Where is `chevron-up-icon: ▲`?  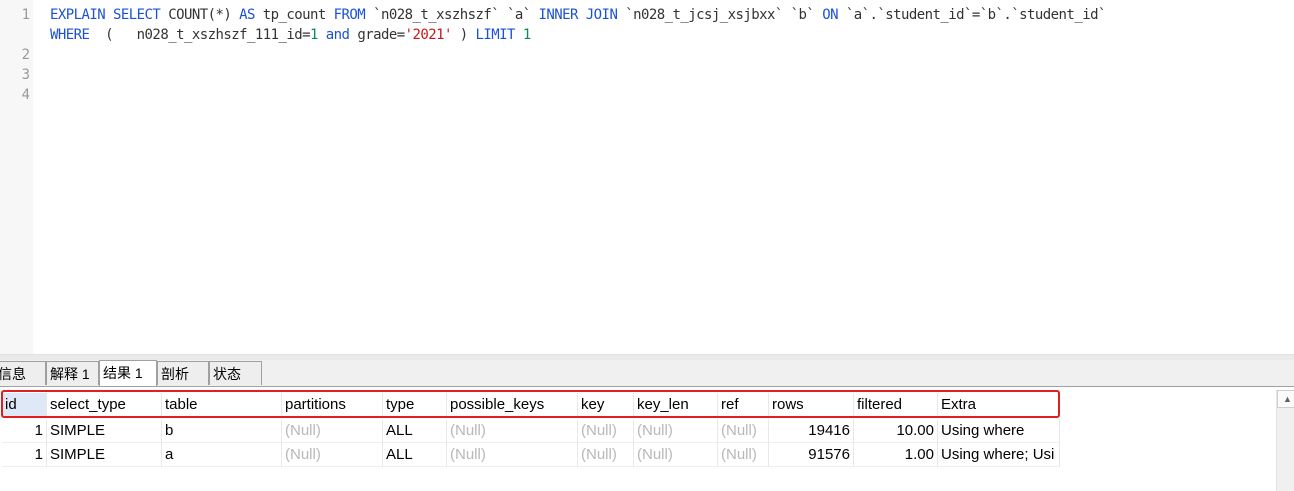 chevron-up-icon: ▲ is located at coordinates (1287, 399).